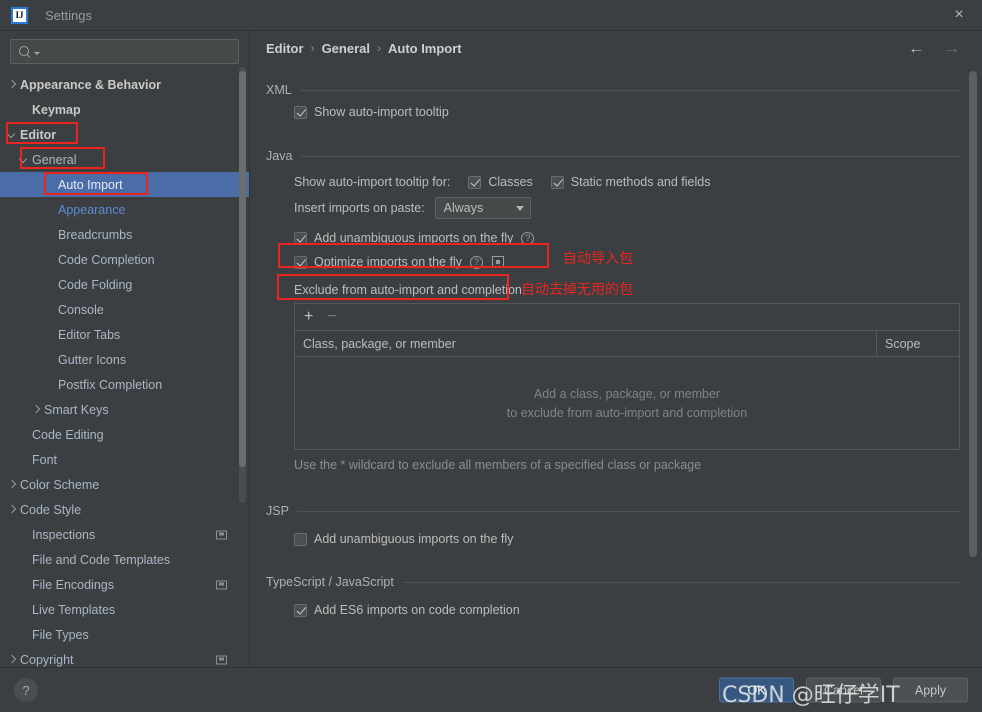  Describe the element at coordinates (346, 48) in the screenshot. I see `breadcrumb-item-general: General` at that location.